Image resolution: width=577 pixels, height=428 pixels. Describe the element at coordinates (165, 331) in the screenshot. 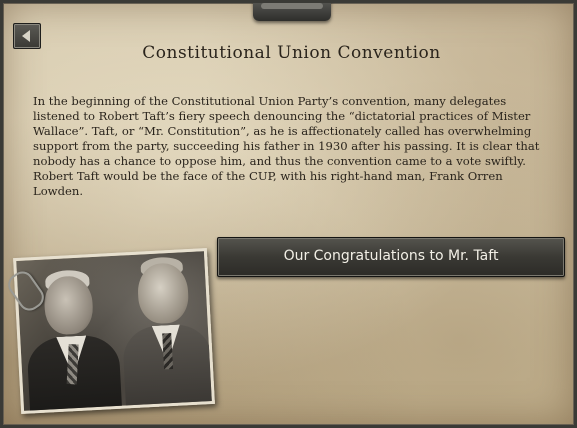

I see `portrait-lowden` at that location.